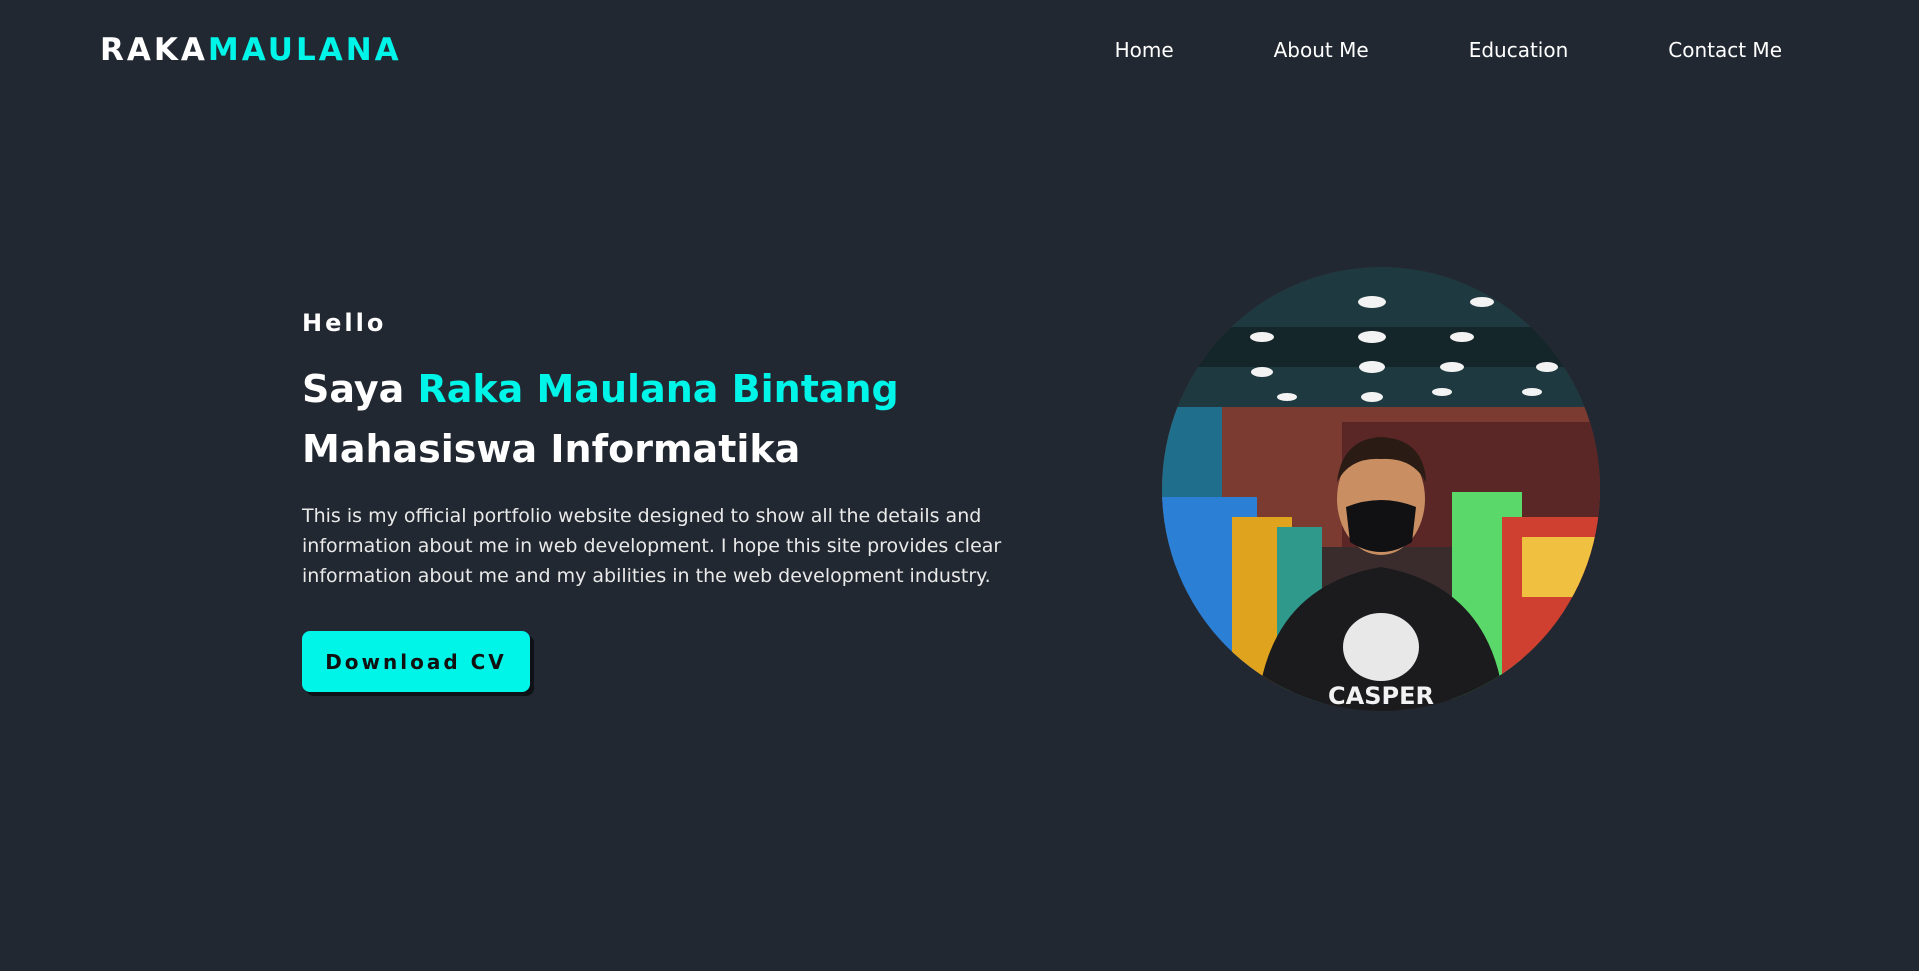 Image resolution: width=1919 pixels, height=971 pixels. I want to click on headline-role: Mahasiswa Informatika, so click(551, 449).